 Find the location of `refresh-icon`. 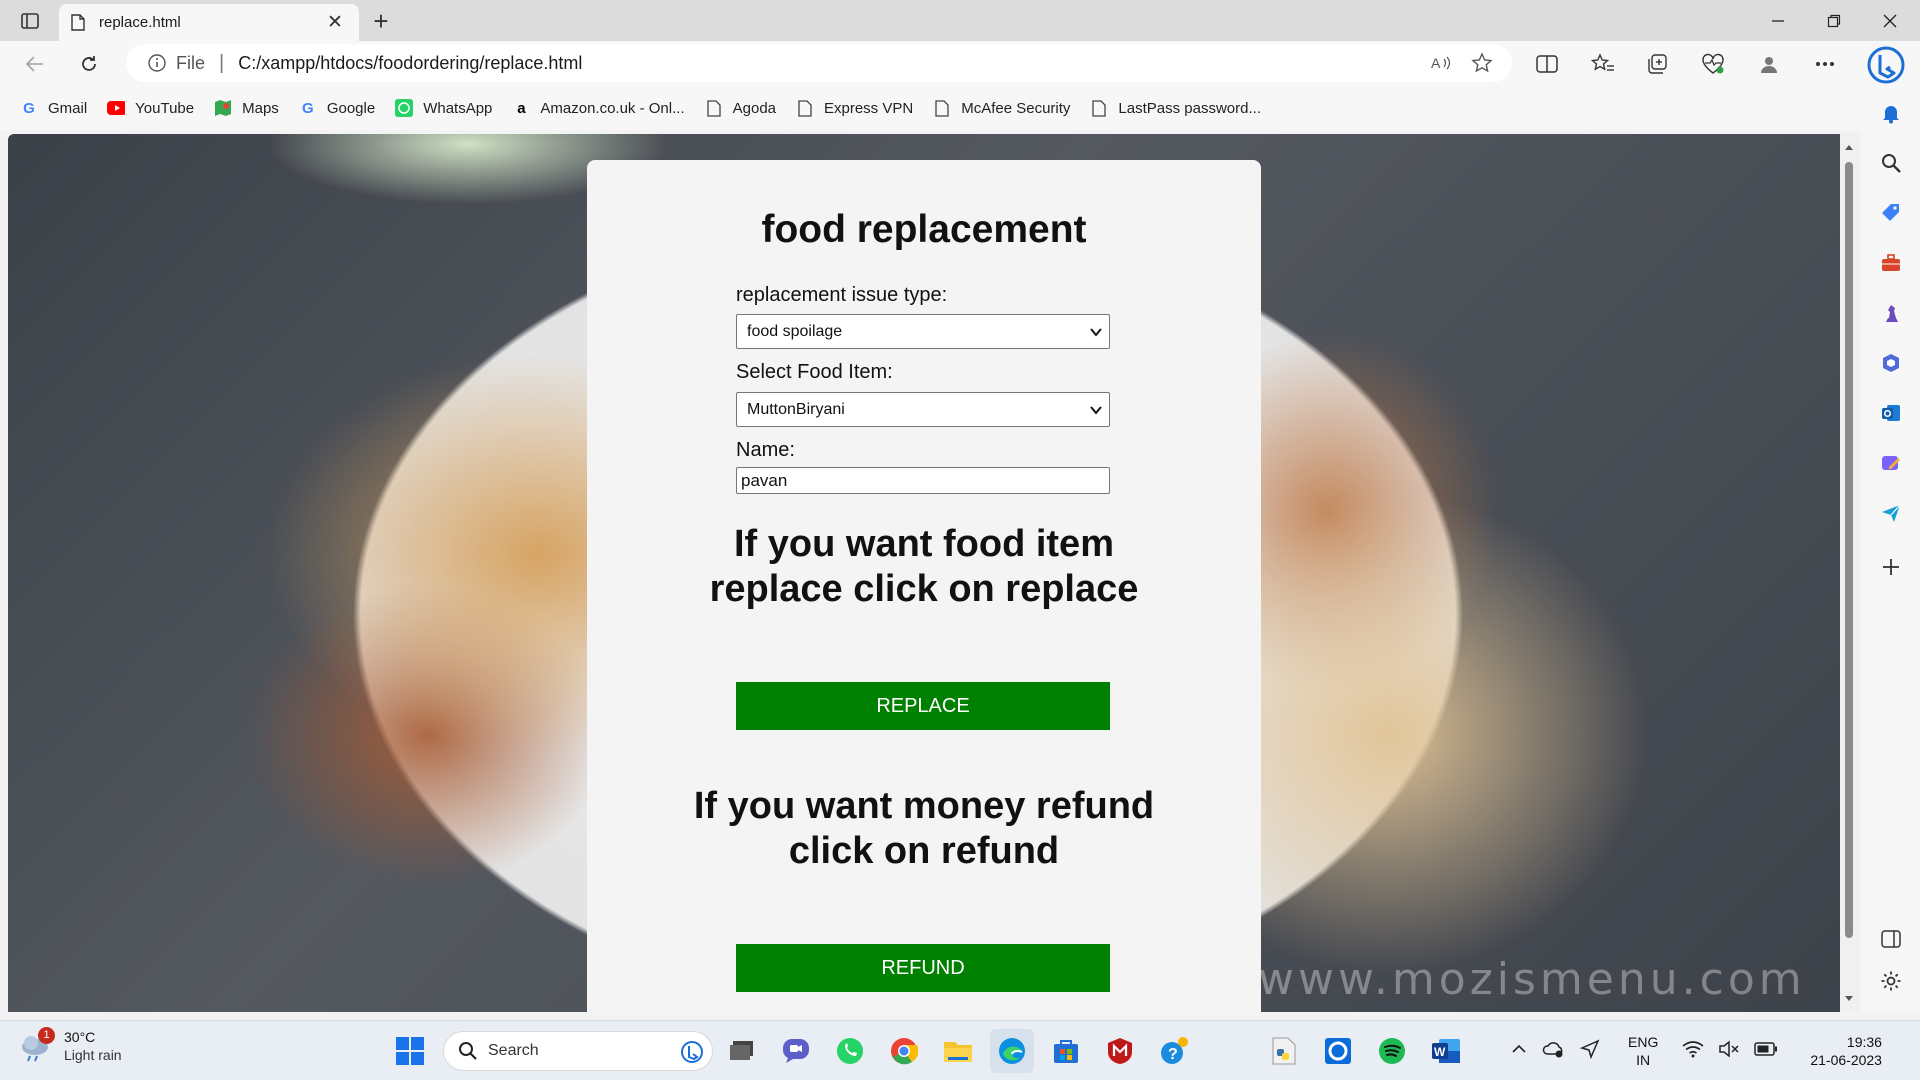

refresh-icon is located at coordinates (89, 63).